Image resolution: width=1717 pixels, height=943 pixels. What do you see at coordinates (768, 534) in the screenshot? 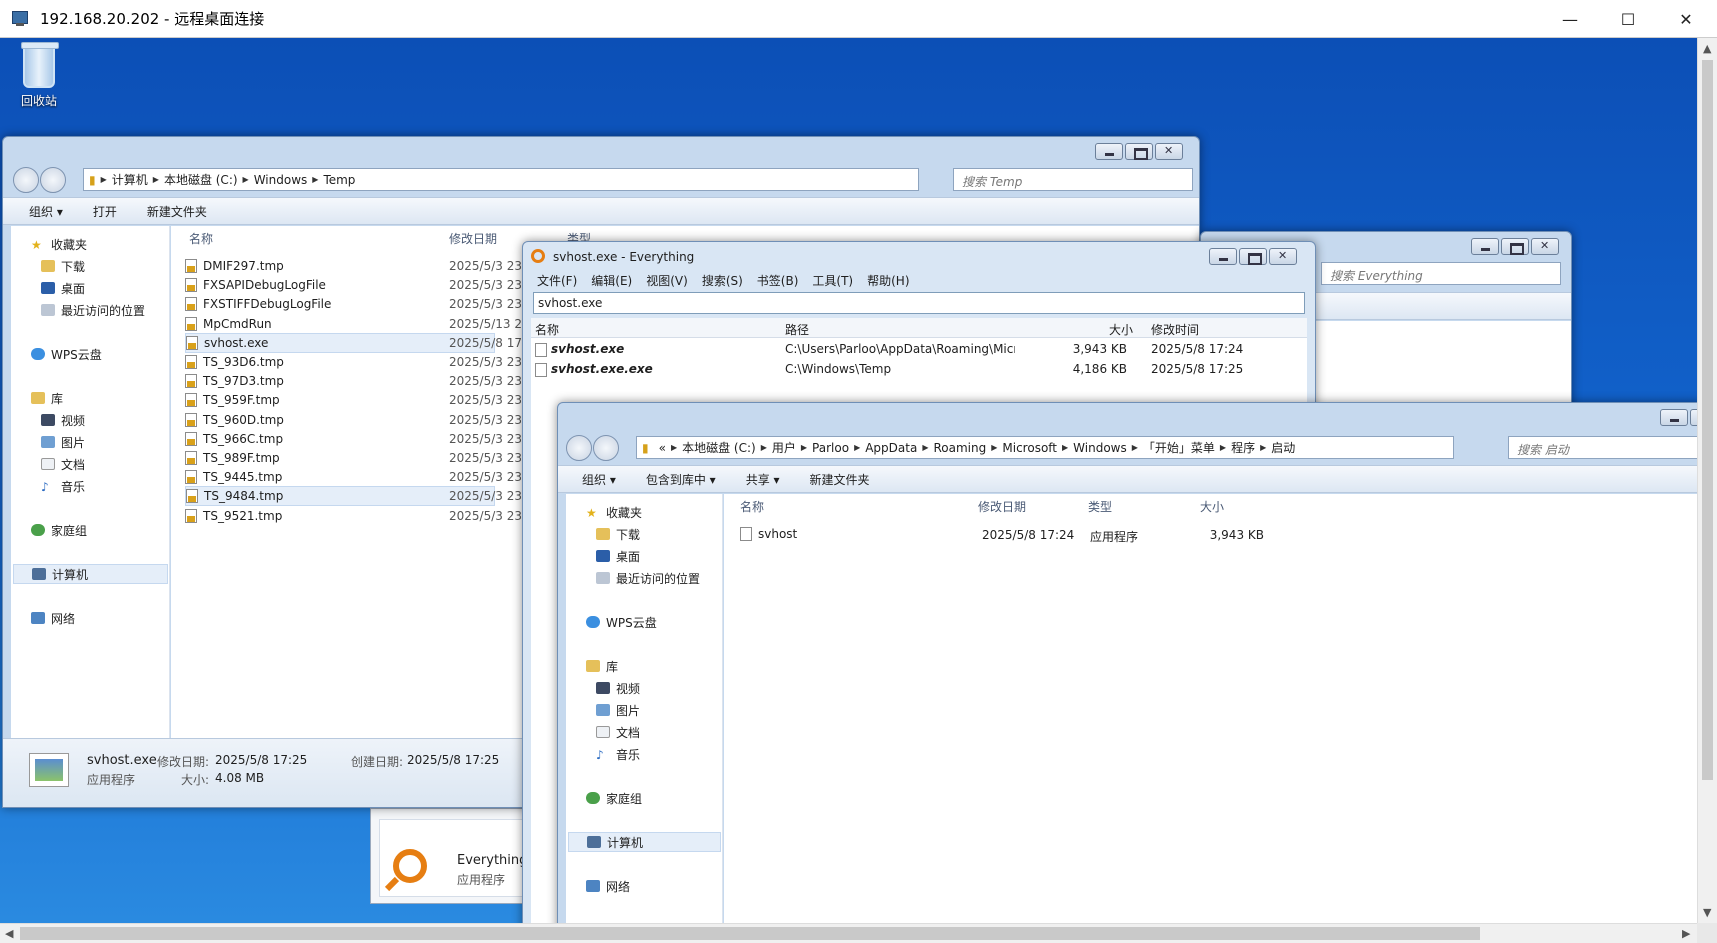
I see `file-row-svhost: svhost` at bounding box center [768, 534].